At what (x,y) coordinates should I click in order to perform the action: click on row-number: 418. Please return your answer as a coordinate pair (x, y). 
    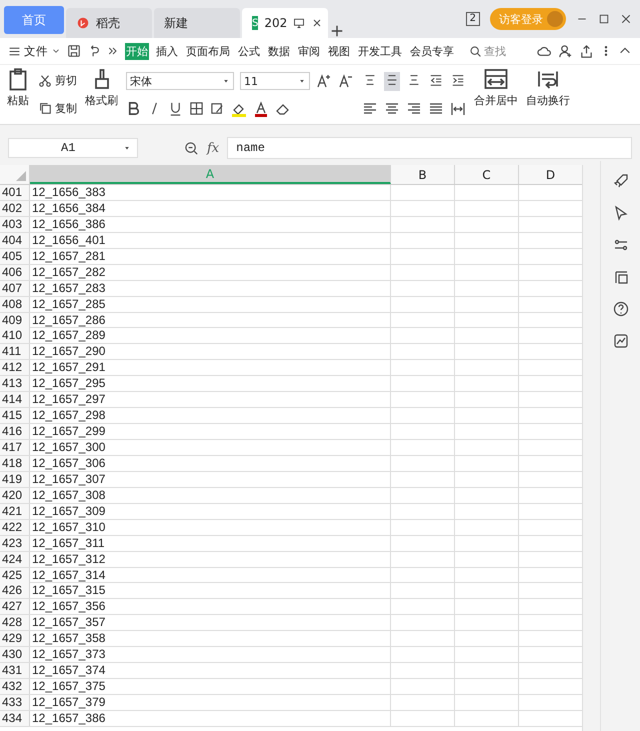
    Looking at the image, I should click on (15, 463).